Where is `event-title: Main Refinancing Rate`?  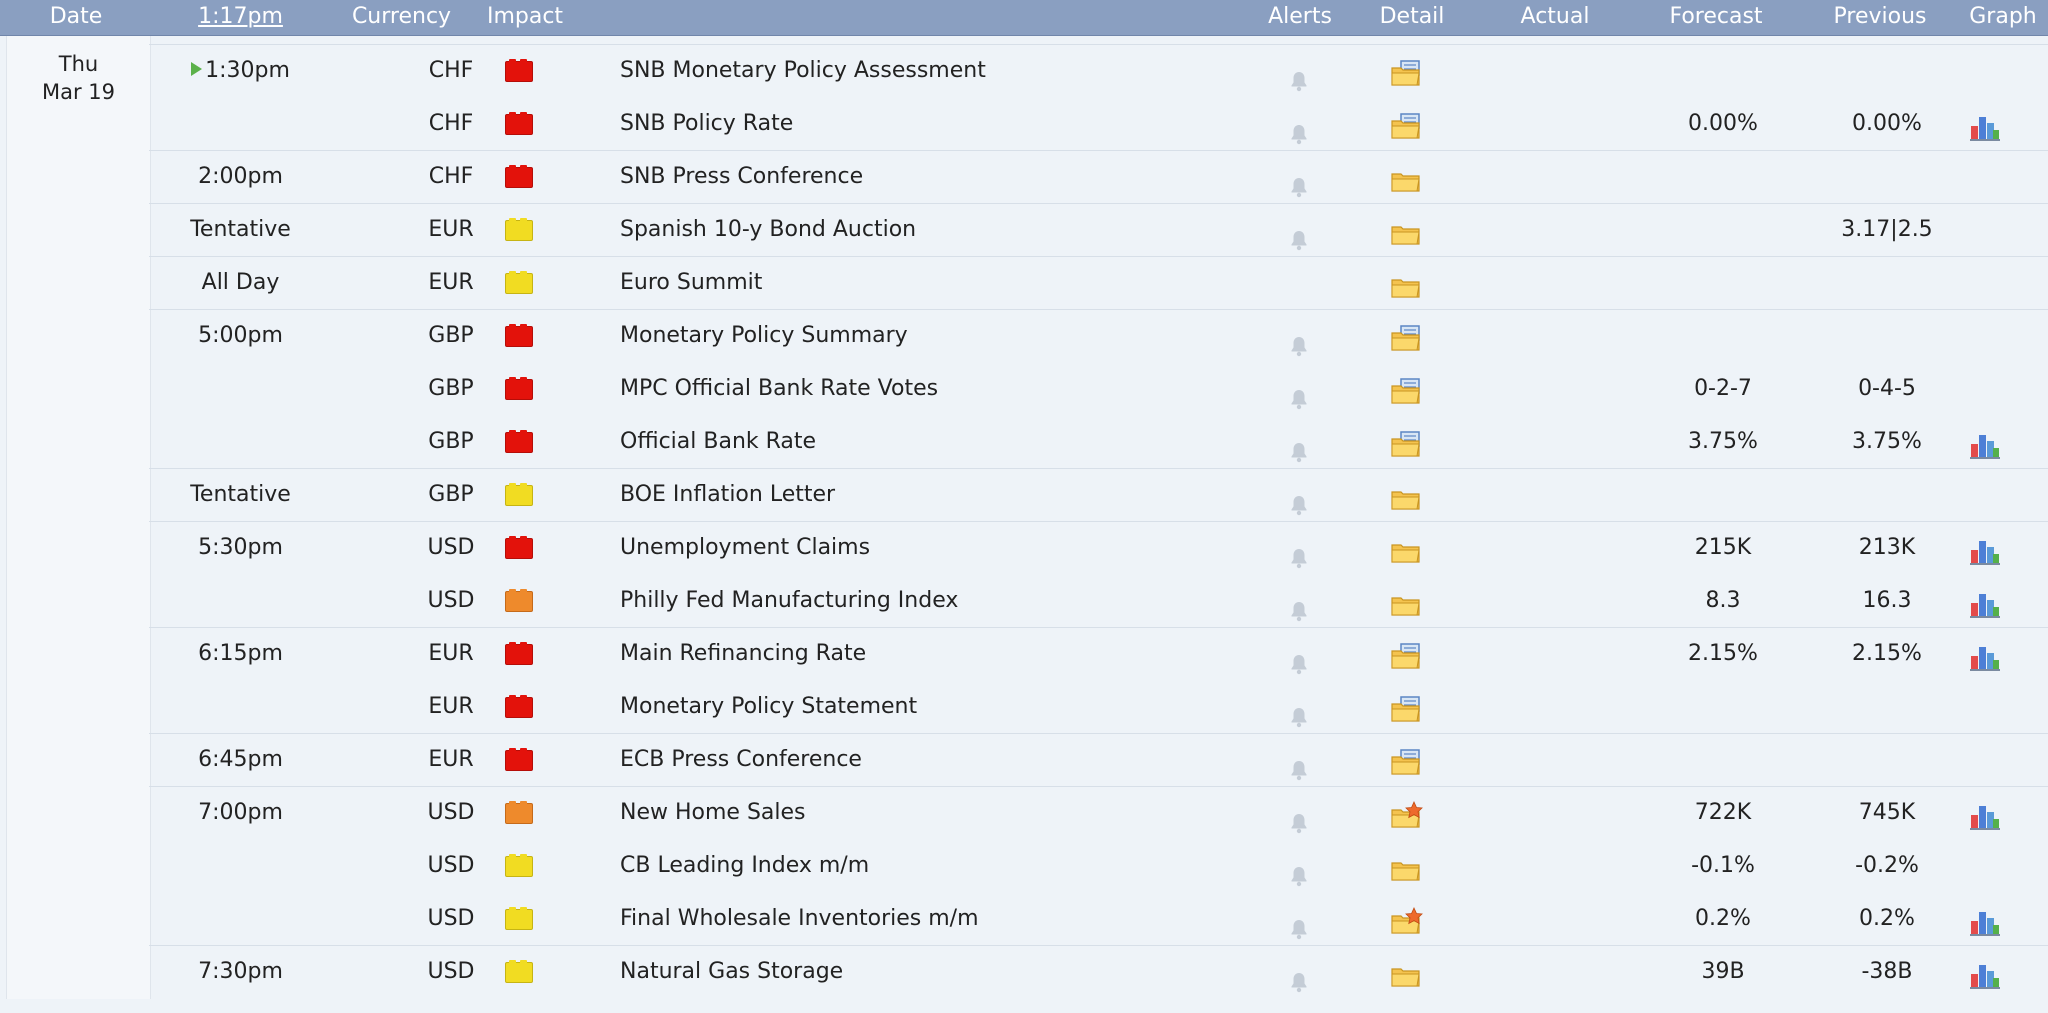
event-title: Main Refinancing Rate is located at coordinates (1000, 653).